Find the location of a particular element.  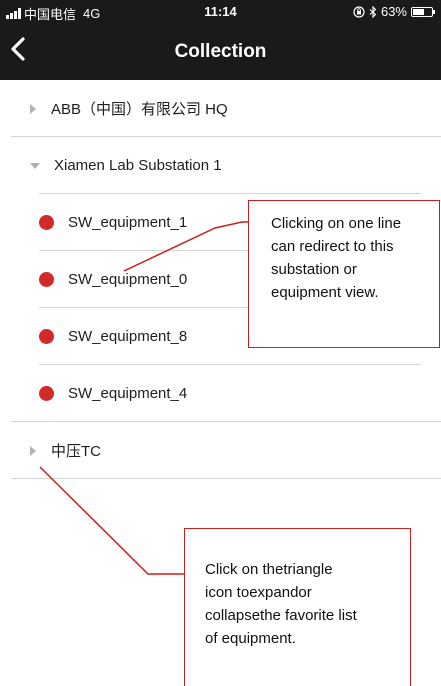

battery-icon is located at coordinates (423, 11).